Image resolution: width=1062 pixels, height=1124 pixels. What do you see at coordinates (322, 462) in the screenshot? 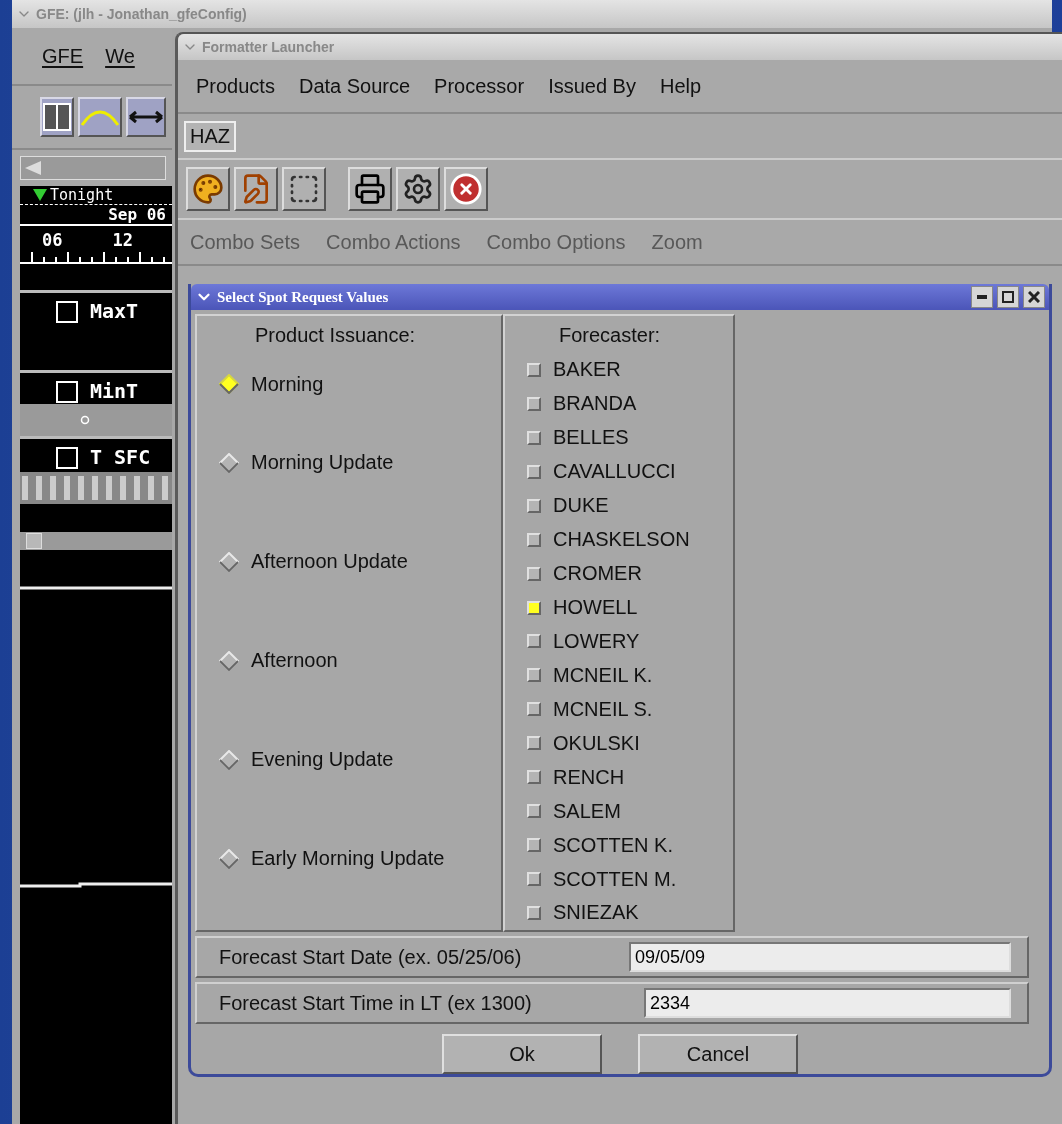
I see `radio-label: Morning Update` at bounding box center [322, 462].